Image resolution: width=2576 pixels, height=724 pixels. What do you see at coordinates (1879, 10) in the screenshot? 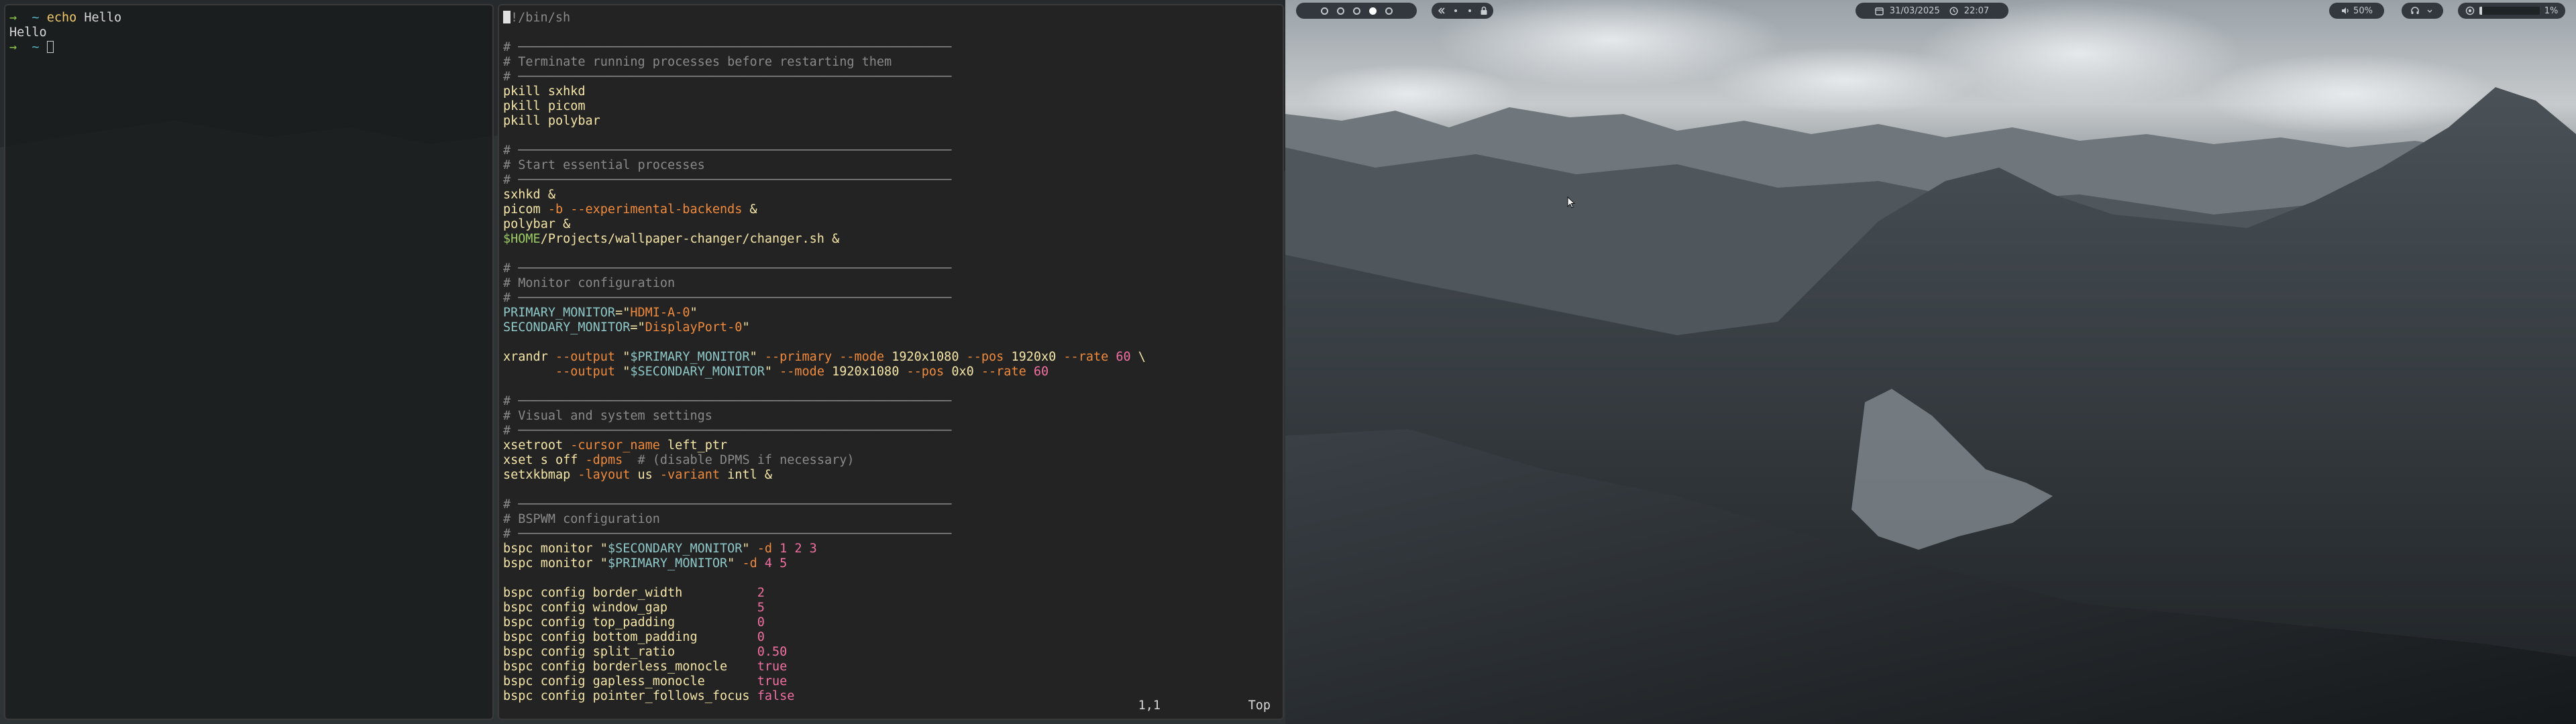
I see `calendar-icon` at bounding box center [1879, 10].